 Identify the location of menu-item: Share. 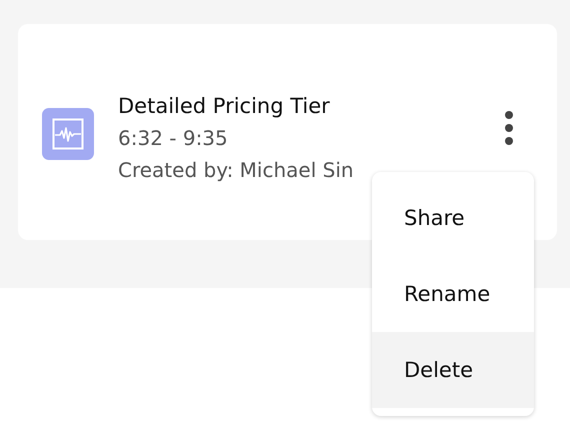
(453, 218).